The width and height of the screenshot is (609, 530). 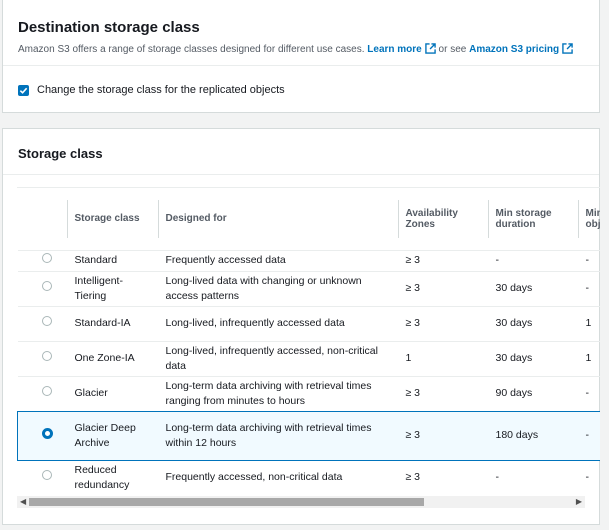 What do you see at coordinates (112, 219) in the screenshot?
I see `header-storage-class: Storage class` at bounding box center [112, 219].